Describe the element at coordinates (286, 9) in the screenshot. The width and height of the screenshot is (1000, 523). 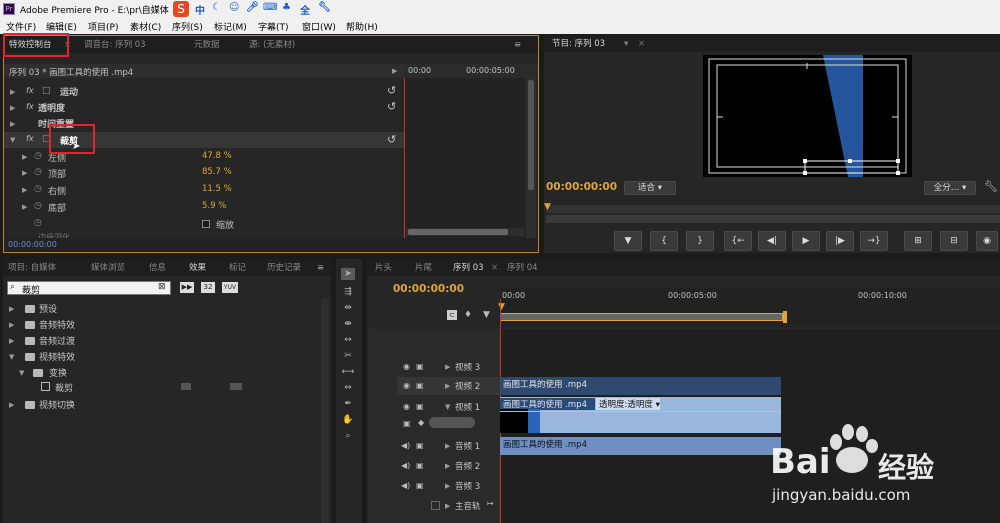
I see `shirt-icon: ♣` at that location.